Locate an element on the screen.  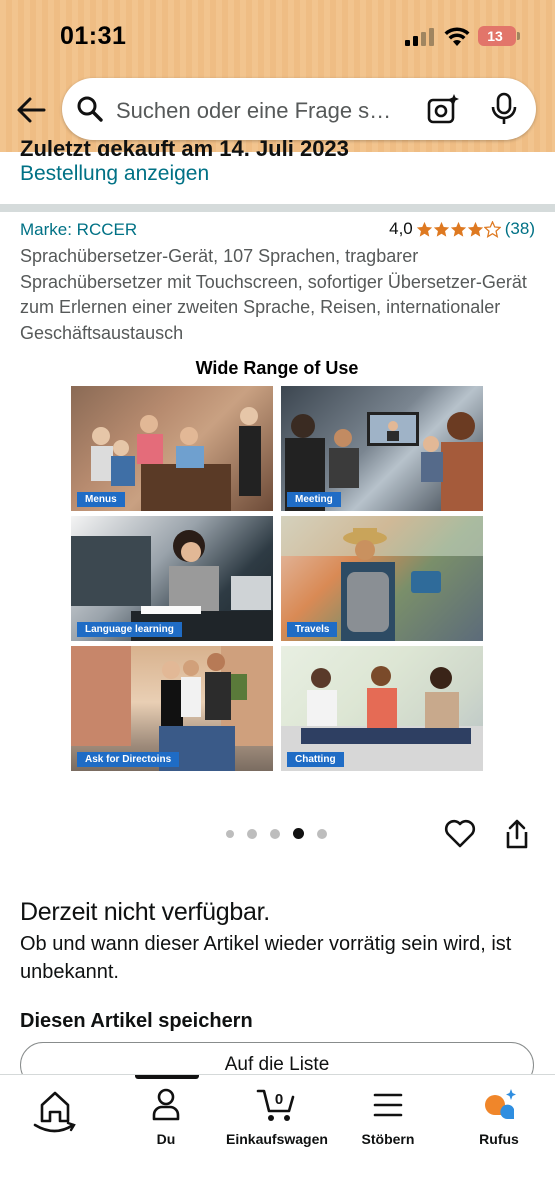
star-empty-icon is located at coordinates (492, 229).